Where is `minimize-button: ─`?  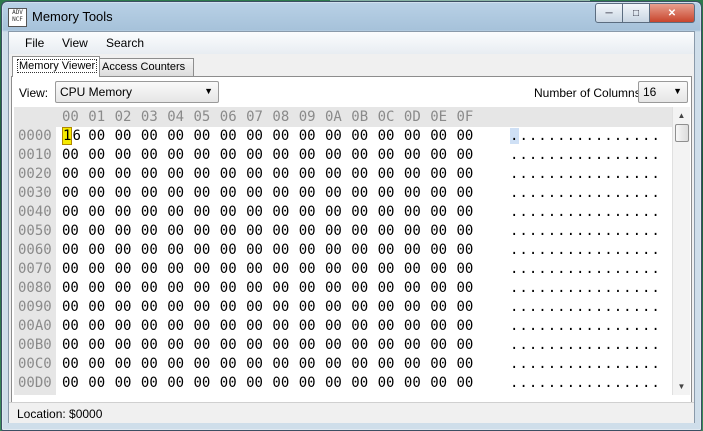 minimize-button: ─ is located at coordinates (609, 13).